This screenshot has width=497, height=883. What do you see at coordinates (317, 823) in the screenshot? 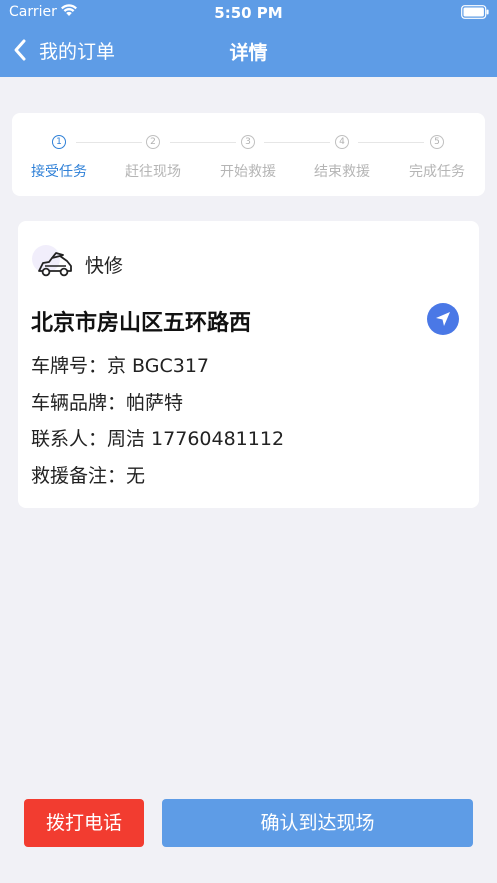
I see `confirm-arrival-button: 确认到达现场` at bounding box center [317, 823].